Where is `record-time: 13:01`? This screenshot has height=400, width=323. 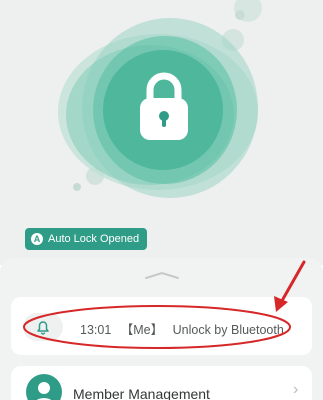 record-time: 13:01 is located at coordinates (96, 330).